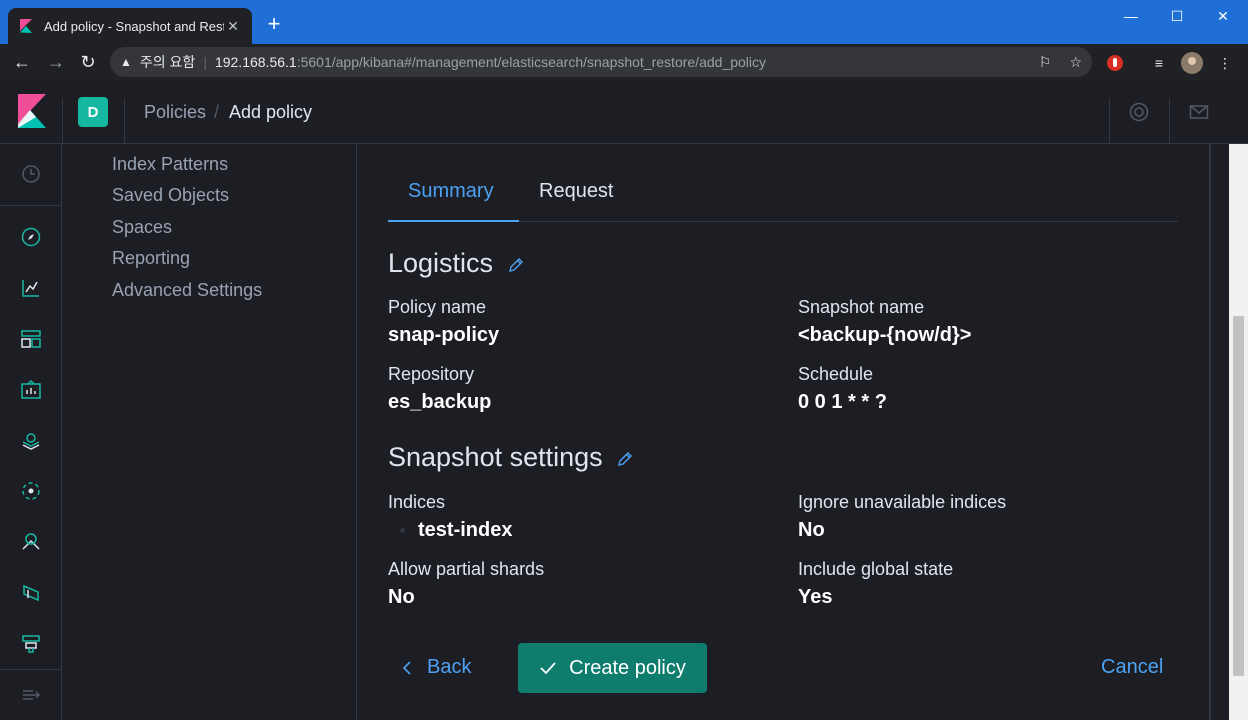  Describe the element at coordinates (624, 112) in the screenshot. I see `kibana-header: D Policies / Add policy` at that location.